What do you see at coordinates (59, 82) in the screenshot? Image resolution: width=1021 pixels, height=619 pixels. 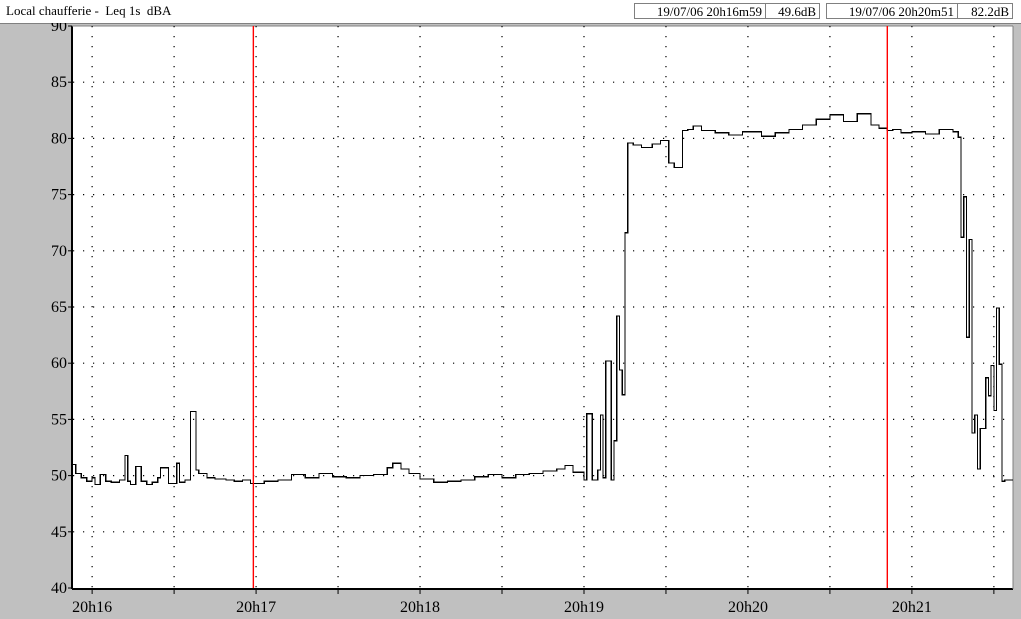 I see `y-tick-label: 85` at bounding box center [59, 82].